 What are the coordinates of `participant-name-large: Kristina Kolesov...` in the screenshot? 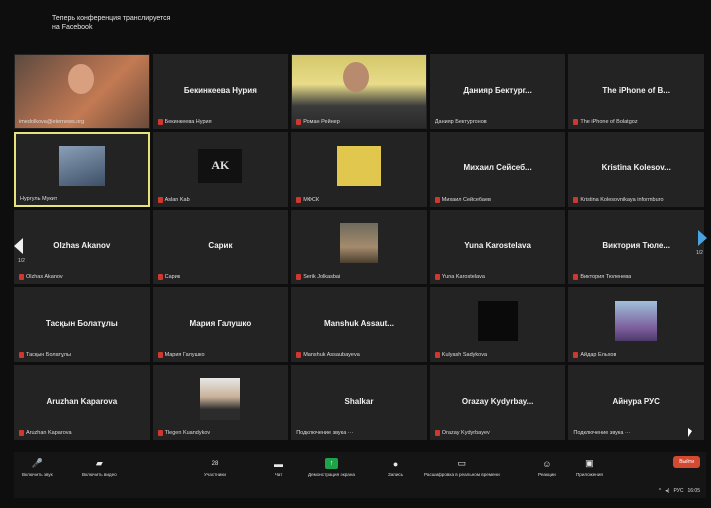 It's located at (636, 168).